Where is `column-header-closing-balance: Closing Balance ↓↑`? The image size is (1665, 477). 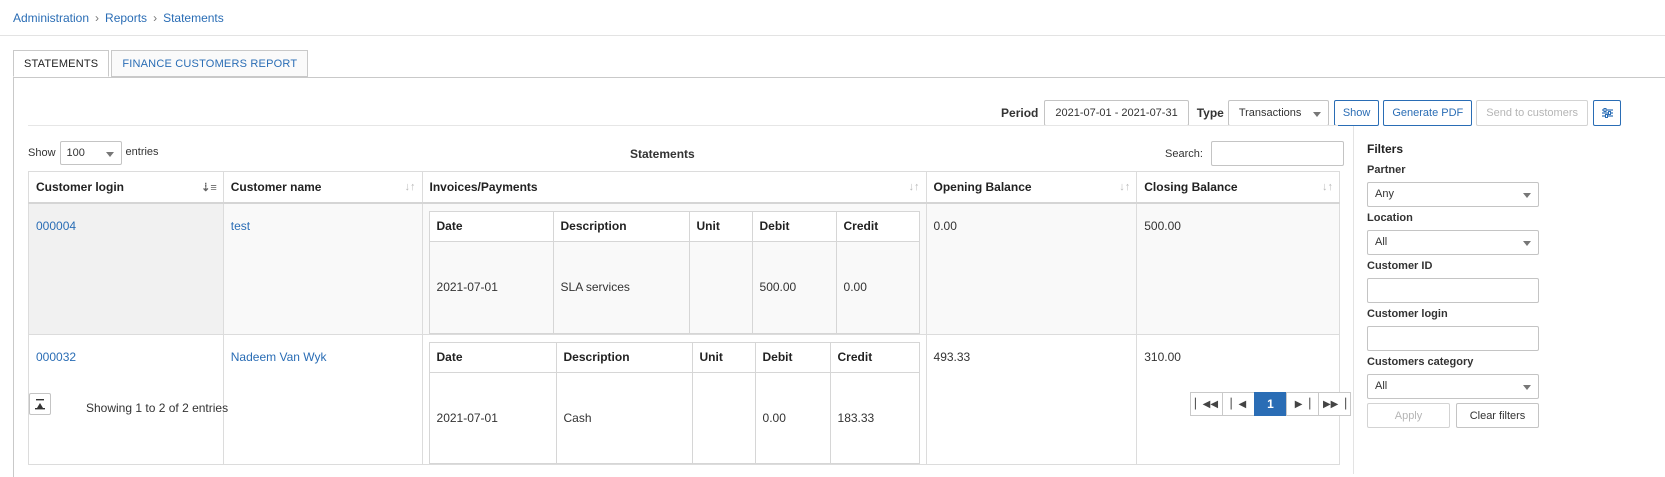
column-header-closing-balance: Closing Balance ↓↑ is located at coordinates (1238, 187).